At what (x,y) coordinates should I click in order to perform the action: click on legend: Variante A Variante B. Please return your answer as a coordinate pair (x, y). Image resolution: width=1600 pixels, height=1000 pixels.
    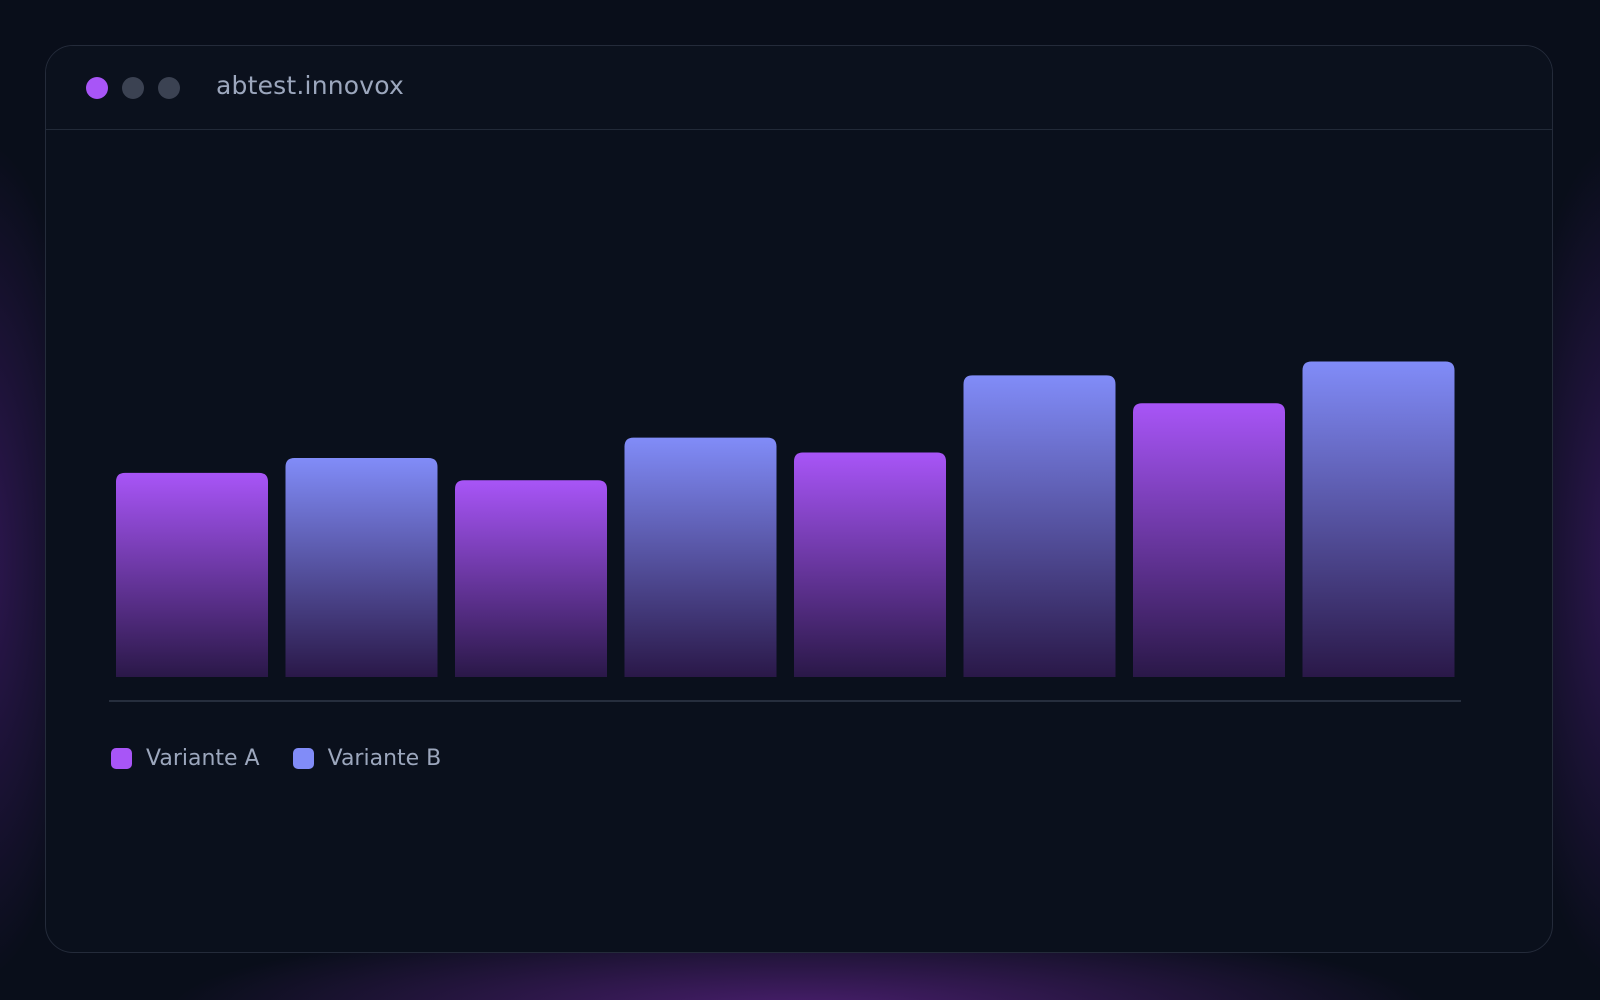
    Looking at the image, I should click on (292, 758).